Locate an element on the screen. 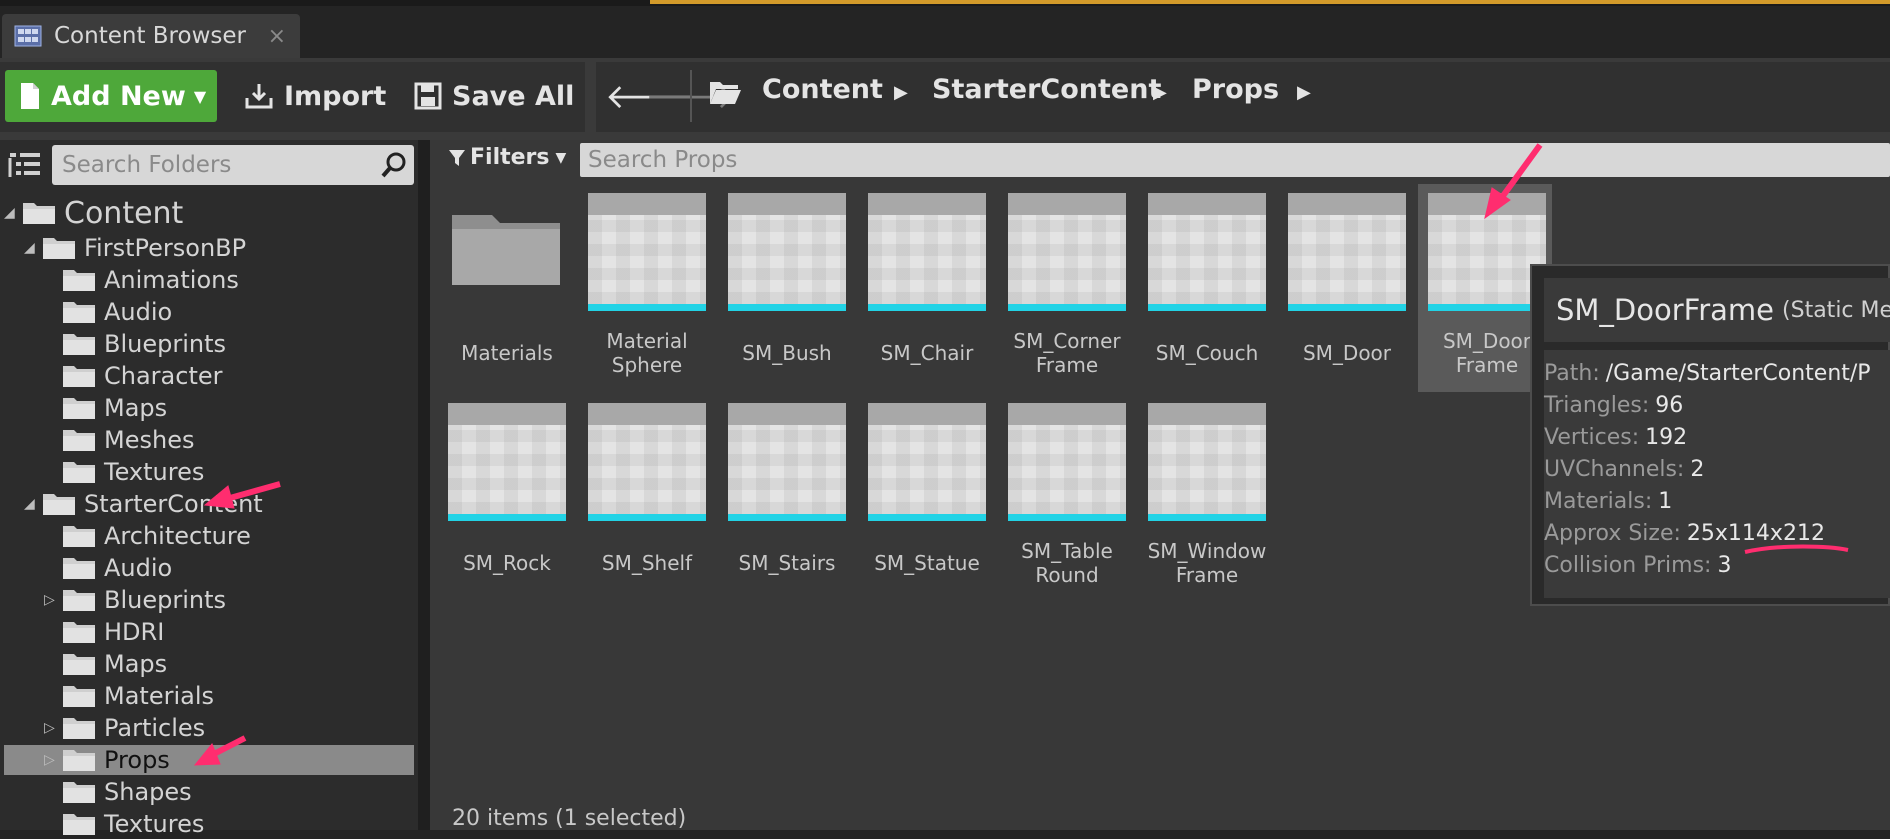  tooltip-value: 1 is located at coordinates (1665, 501).